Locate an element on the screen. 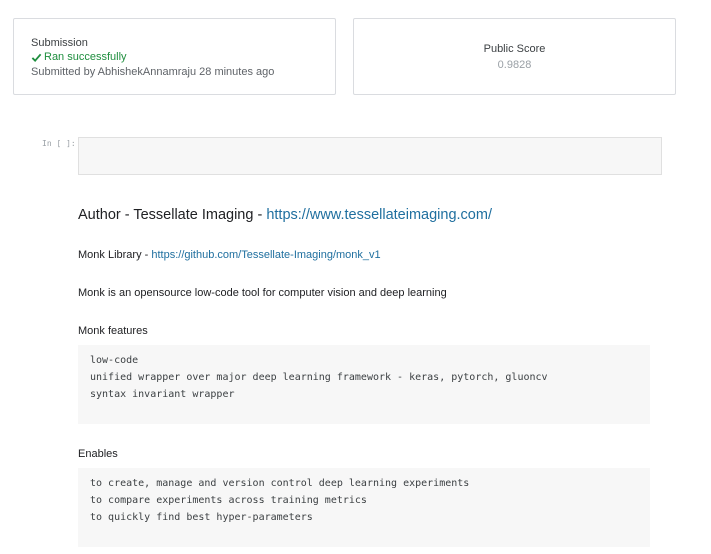  submission-label: Submission is located at coordinates (59, 43).